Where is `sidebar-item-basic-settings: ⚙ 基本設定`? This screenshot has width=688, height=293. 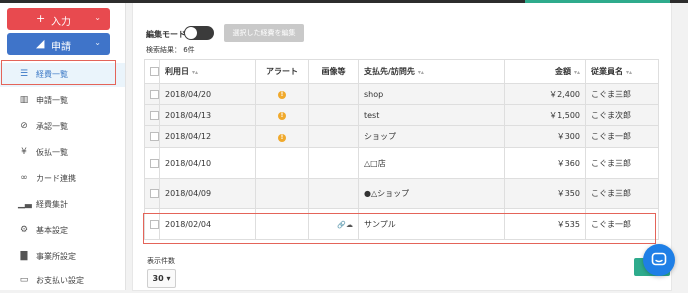
sidebar-item-basic-settings: ⚙ 基本設定 is located at coordinates (62, 231).